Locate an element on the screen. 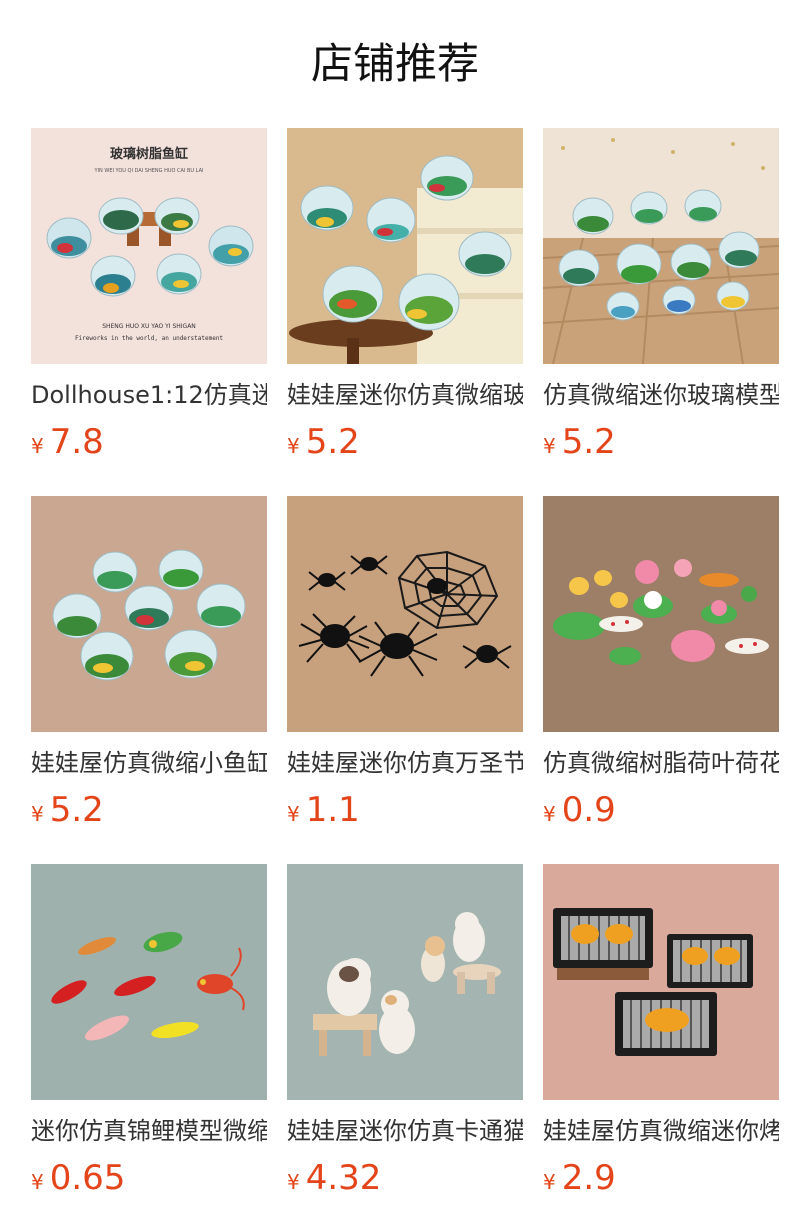 The image size is (790, 1232). product-card: 仿真微缩迷你玻璃模型鱼缸 ¥5.2 is located at coordinates (661, 312).